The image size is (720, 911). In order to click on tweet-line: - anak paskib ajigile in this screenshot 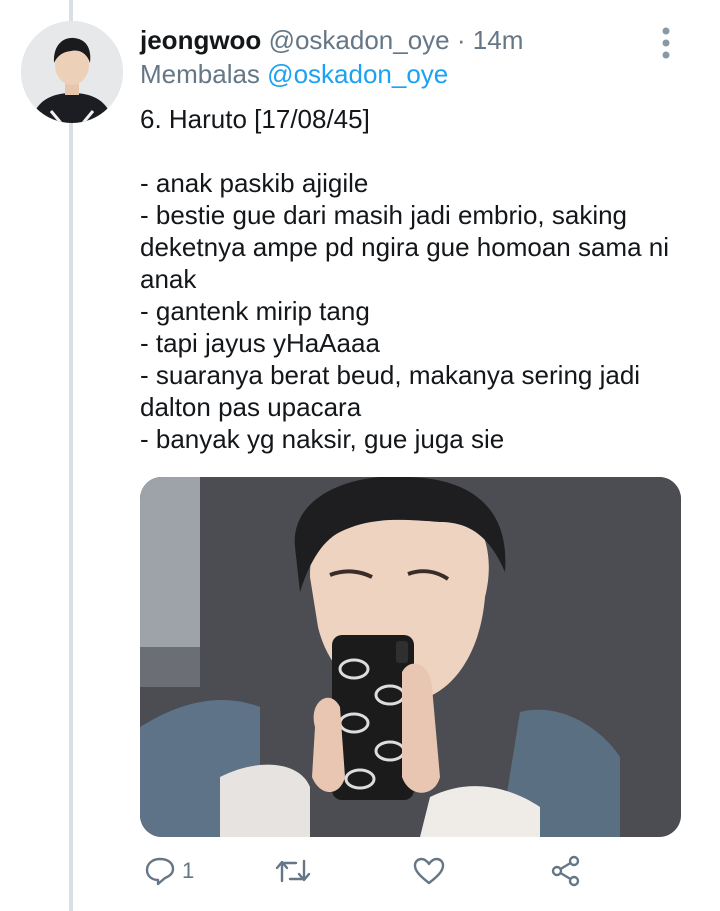, I will do `click(254, 183)`.